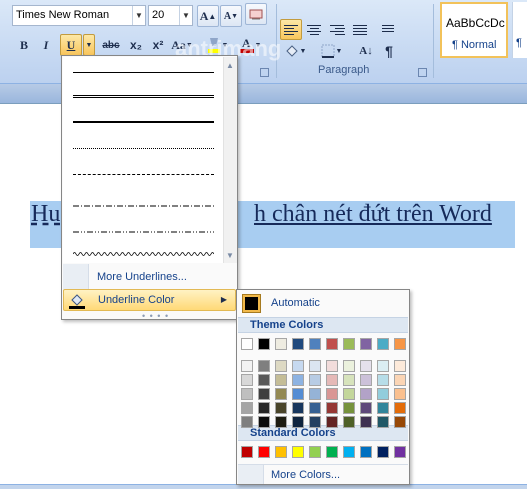 Image resolution: width=527 pixels, height=489 pixels. I want to click on scroll-up-icon: ▲, so click(230, 65).